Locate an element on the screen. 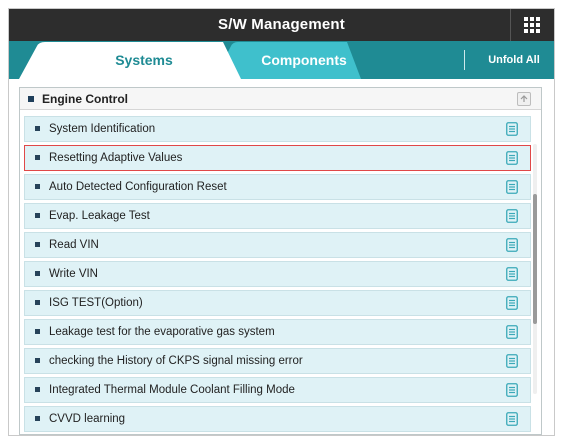 This screenshot has width=571, height=444. list-item: System Identification is located at coordinates (277, 129).